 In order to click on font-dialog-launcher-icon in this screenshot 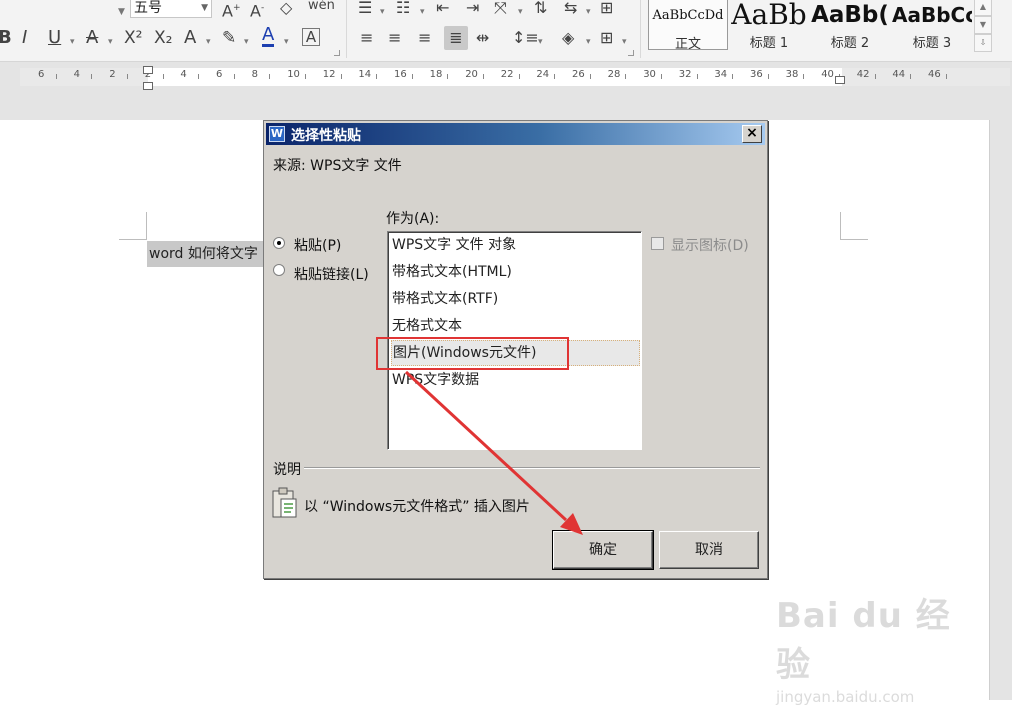, I will do `click(337, 53)`.